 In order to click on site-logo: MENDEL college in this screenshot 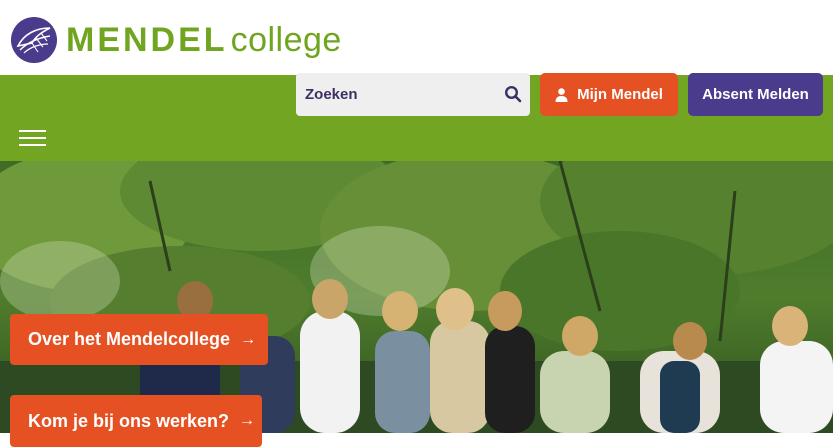, I will do `click(176, 40)`.